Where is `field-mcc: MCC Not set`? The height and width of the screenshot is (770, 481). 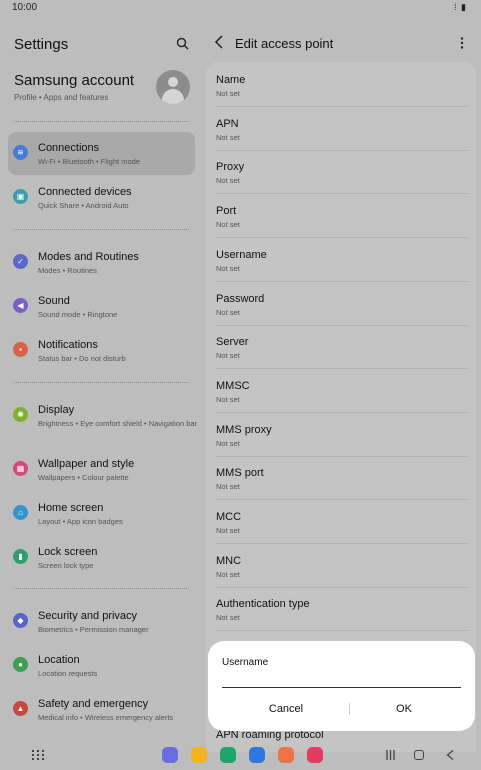
field-mcc: MCC Not set is located at coordinates (342, 522).